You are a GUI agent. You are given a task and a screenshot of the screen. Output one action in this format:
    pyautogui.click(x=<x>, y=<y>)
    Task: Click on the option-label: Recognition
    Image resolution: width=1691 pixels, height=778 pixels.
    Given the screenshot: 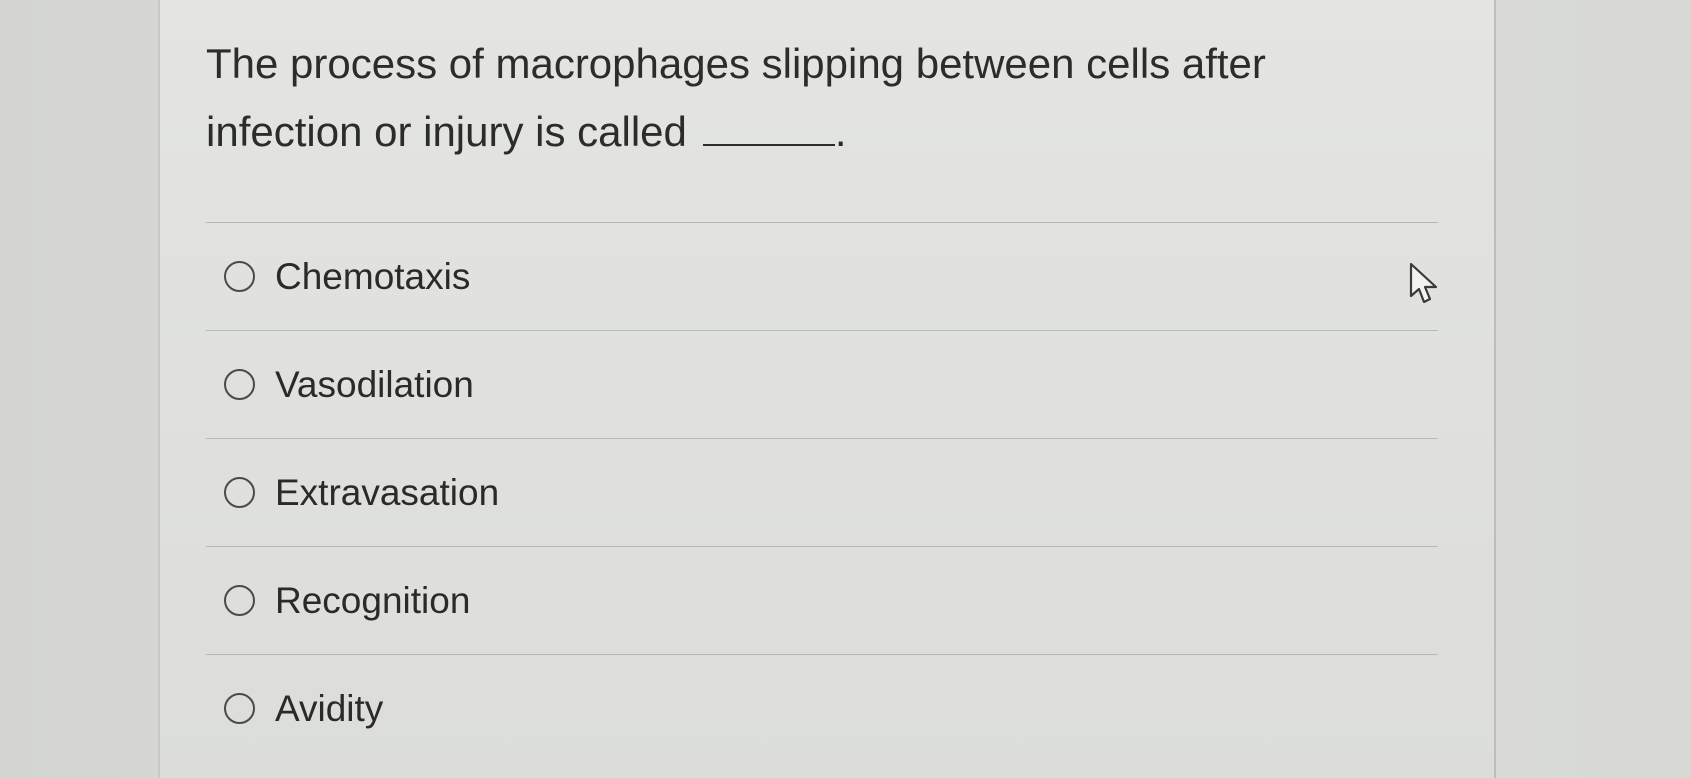 What is the action you would take?
    pyautogui.click(x=373, y=600)
    